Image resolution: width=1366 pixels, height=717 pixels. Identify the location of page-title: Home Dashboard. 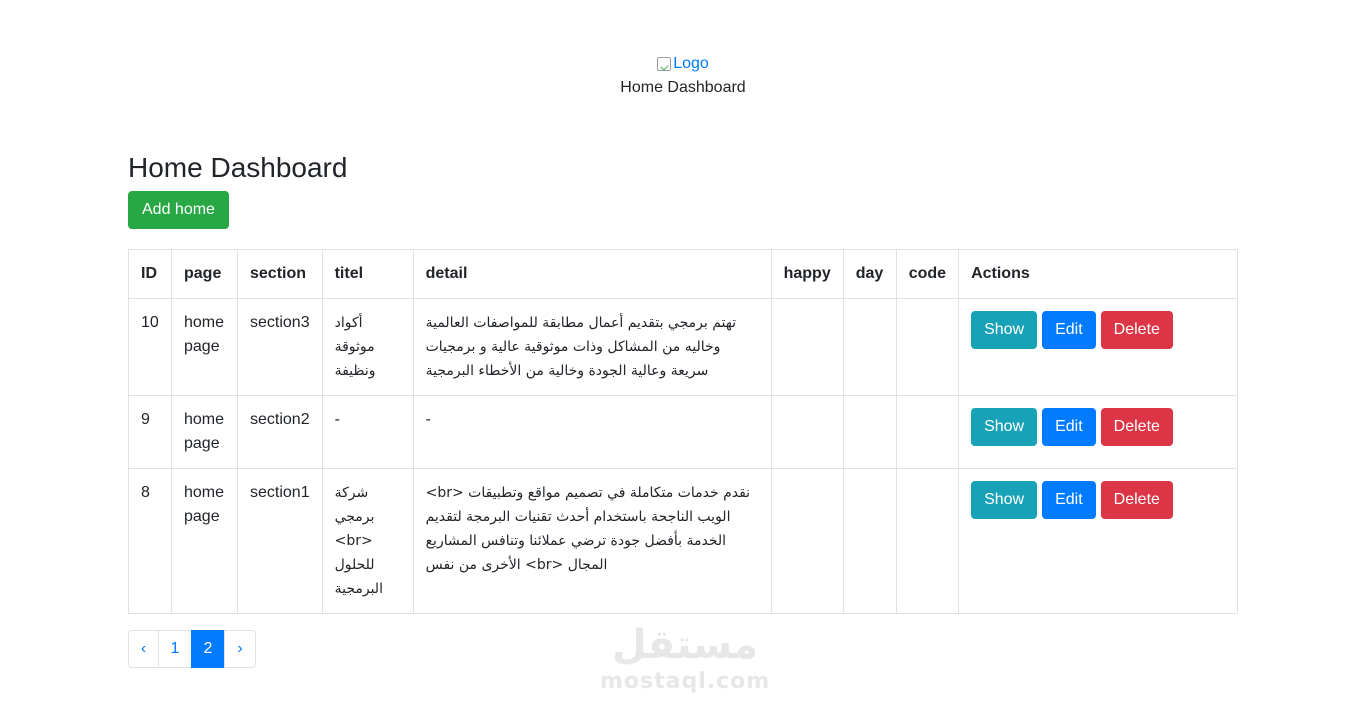
(238, 167).